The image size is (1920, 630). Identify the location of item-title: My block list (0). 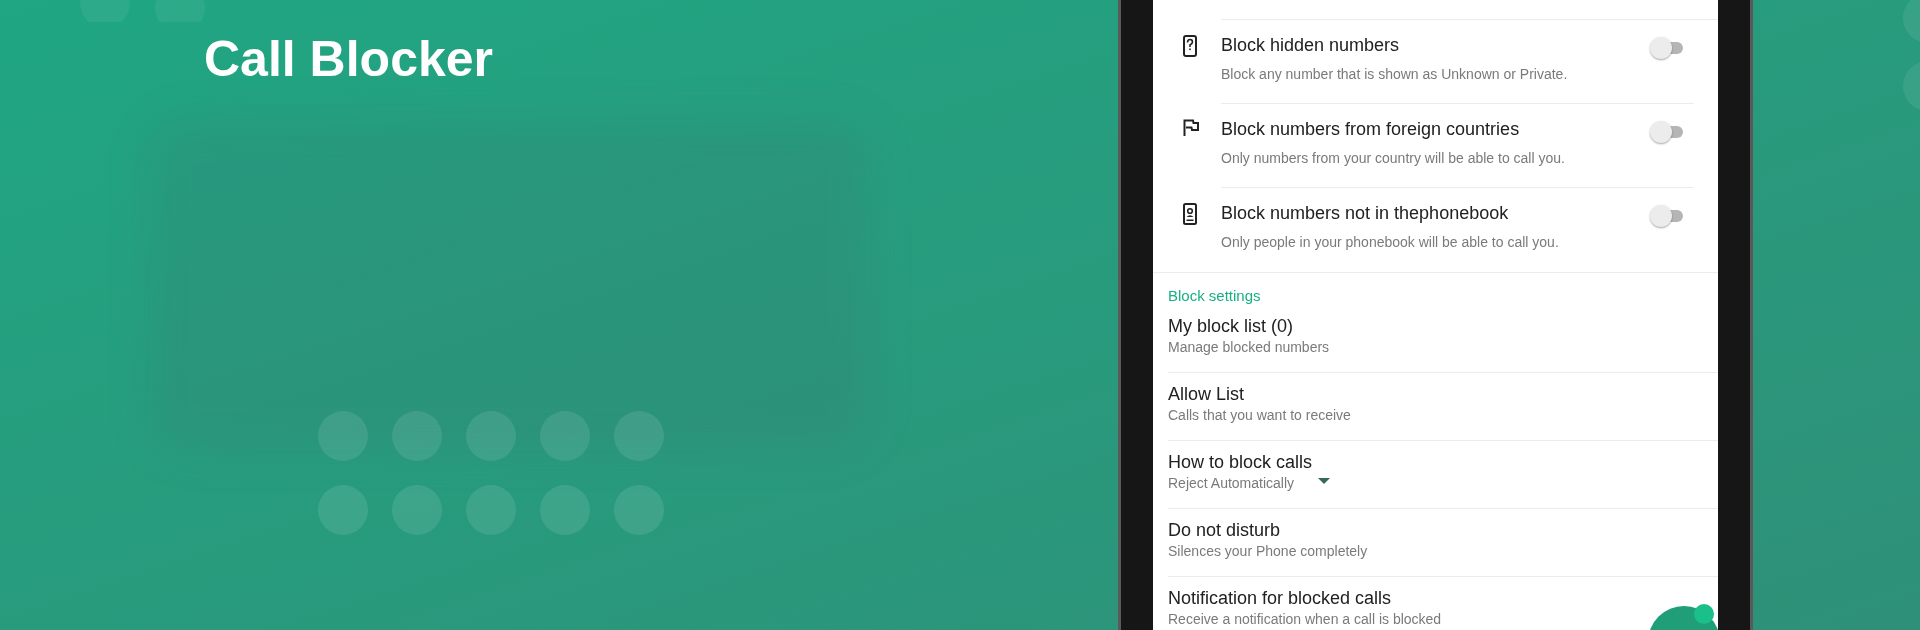
(1230, 326).